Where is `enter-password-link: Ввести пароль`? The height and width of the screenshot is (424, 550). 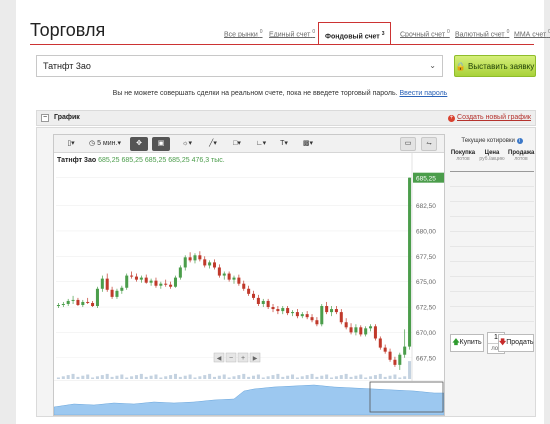 enter-password-link: Ввести пароль is located at coordinates (424, 93).